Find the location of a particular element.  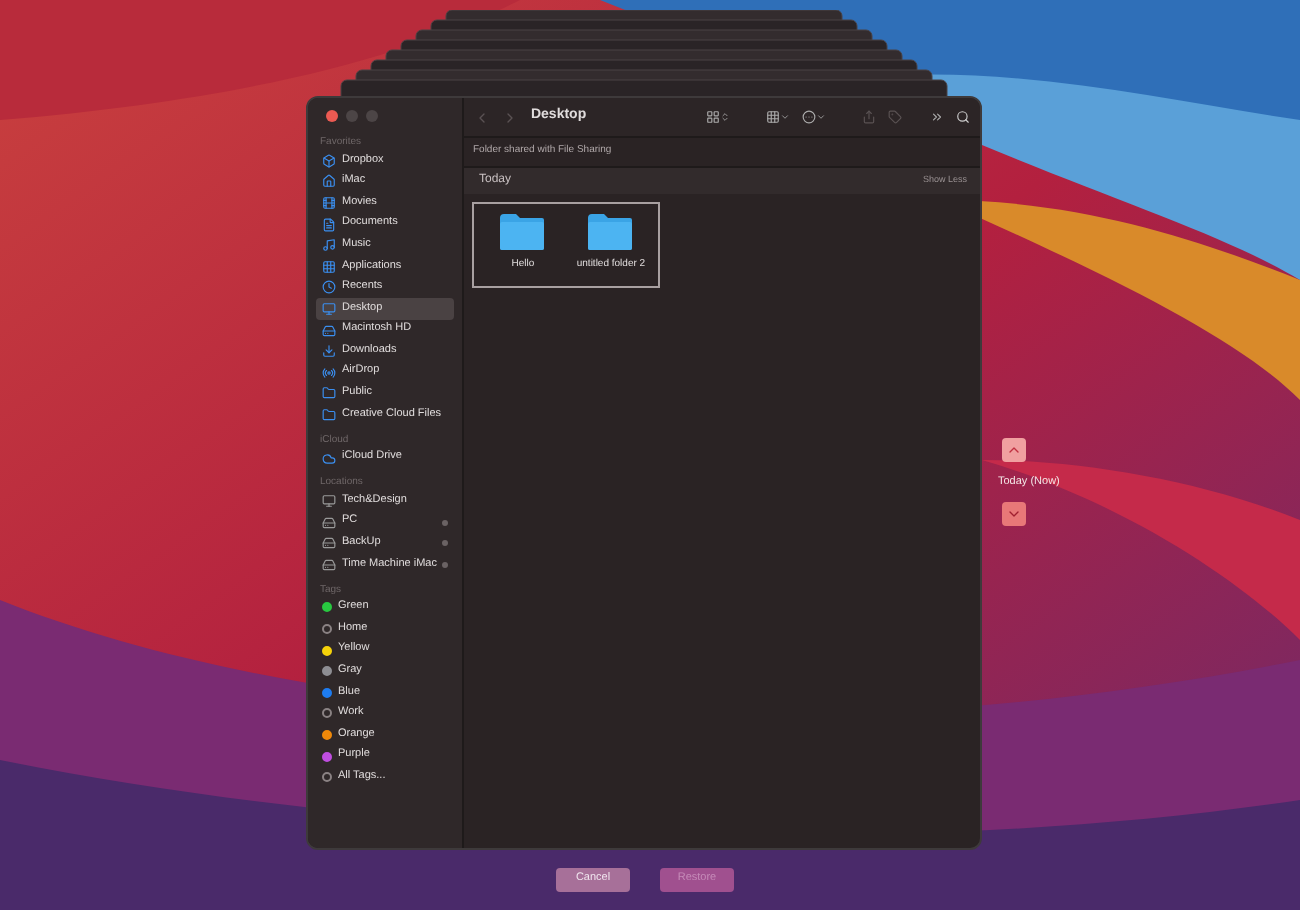

more-icon is located at coordinates (937, 117).